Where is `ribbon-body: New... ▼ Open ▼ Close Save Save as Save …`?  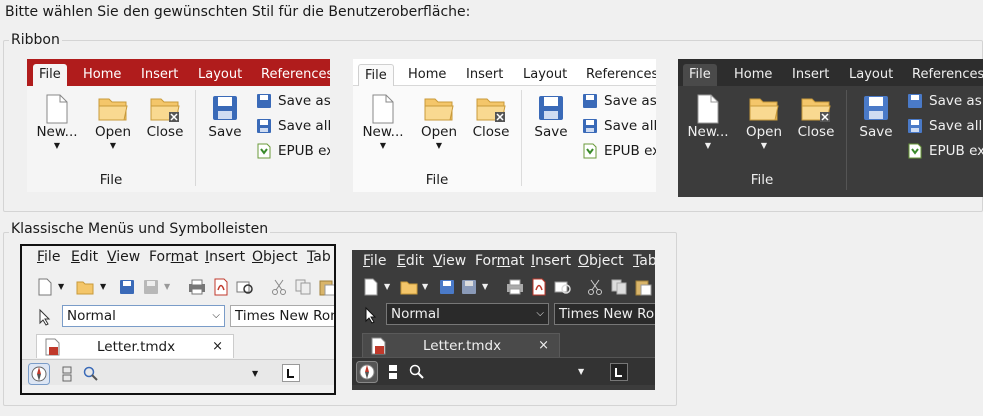 ribbon-body: New... ▼ Open ▼ Close Save Save as Save … is located at coordinates (178, 139).